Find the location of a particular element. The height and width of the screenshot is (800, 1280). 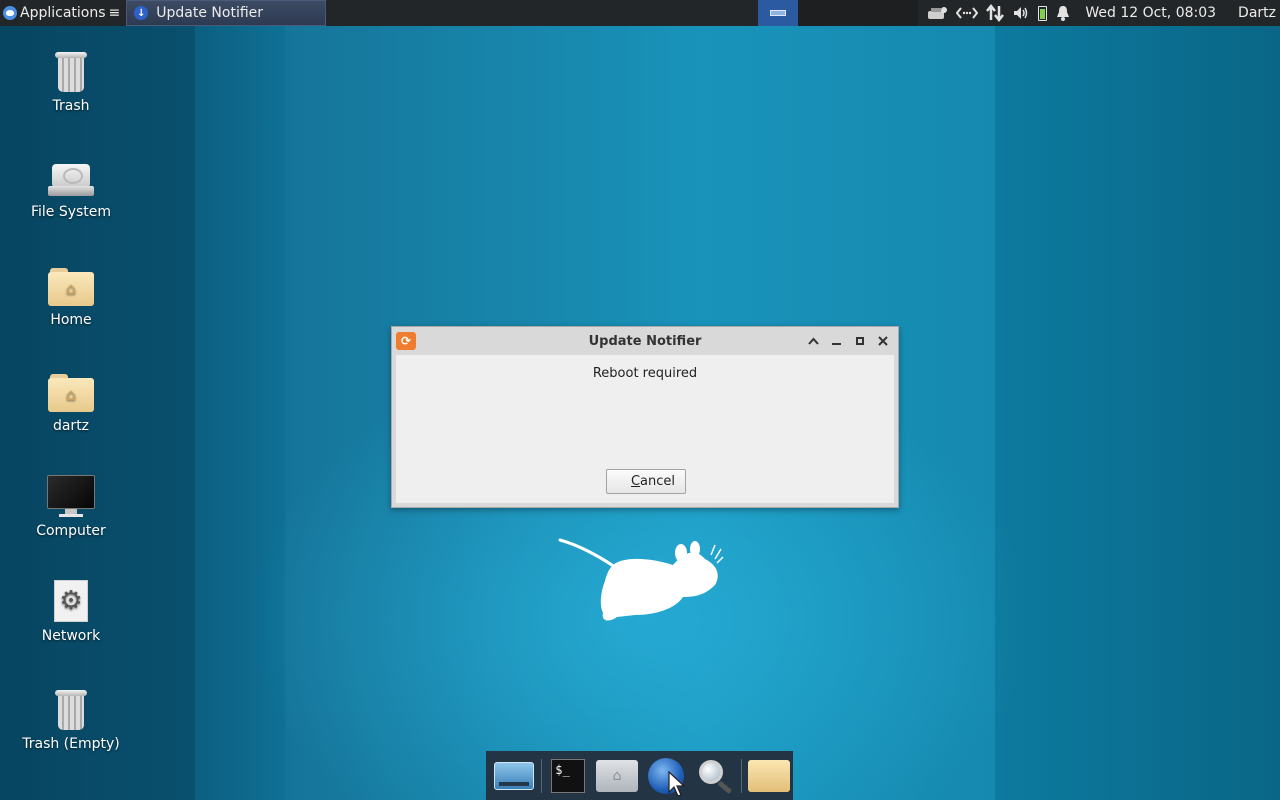

desktop-icon-label: Network is located at coordinates (71, 636).